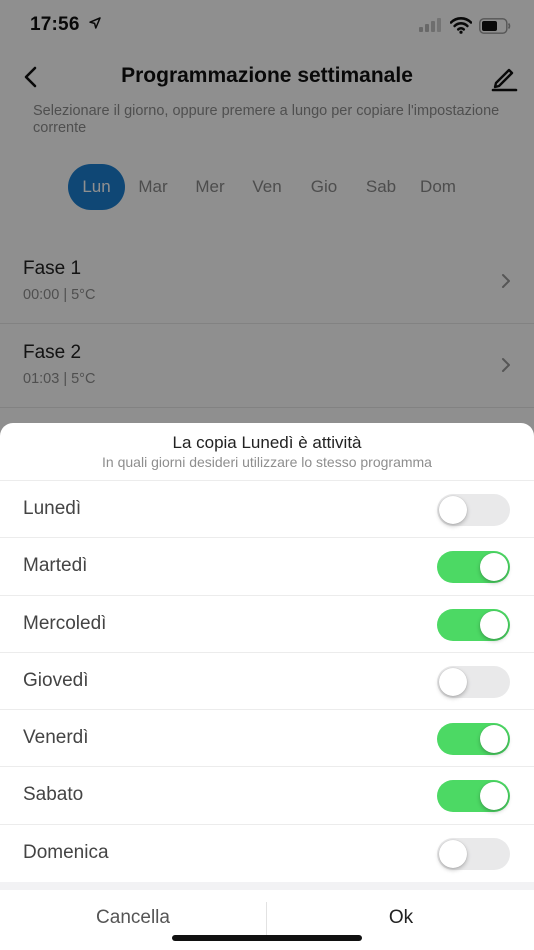 Image resolution: width=534 pixels, height=950 pixels. Describe the element at coordinates (401, 920) in the screenshot. I see `ok-button: Ok` at that location.